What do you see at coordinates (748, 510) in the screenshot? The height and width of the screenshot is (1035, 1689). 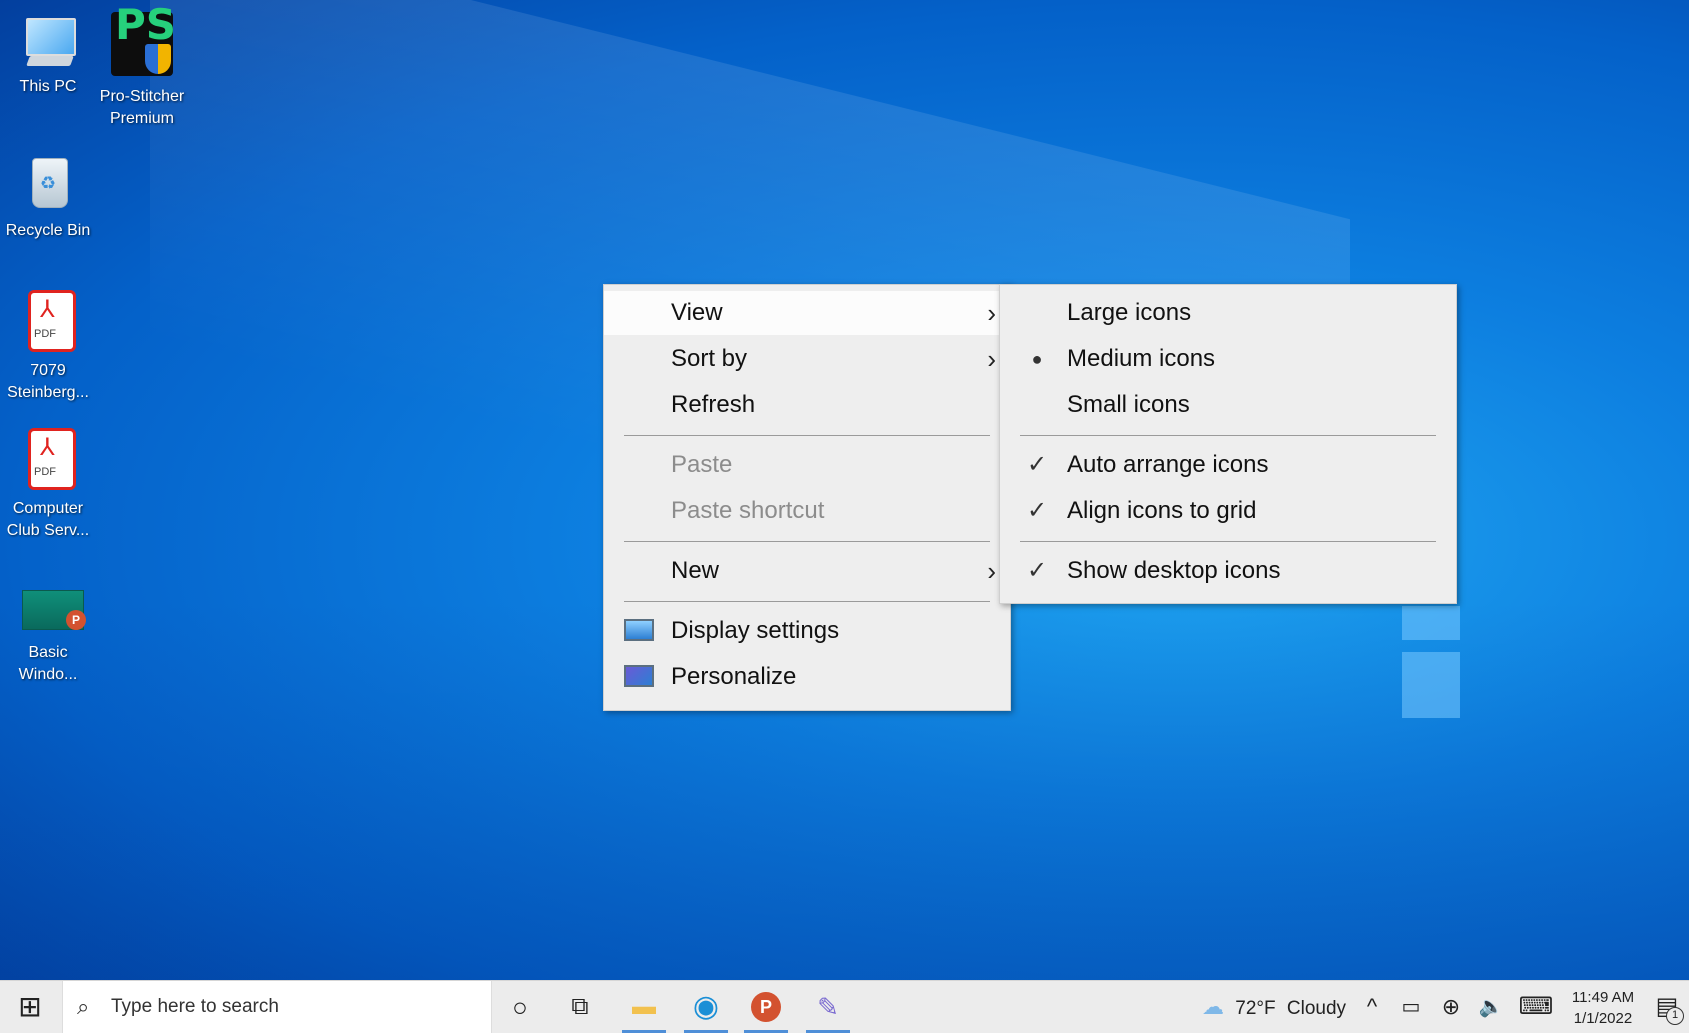 I see `menu-item-paste-shortcut: Paste shortcut` at bounding box center [748, 510].